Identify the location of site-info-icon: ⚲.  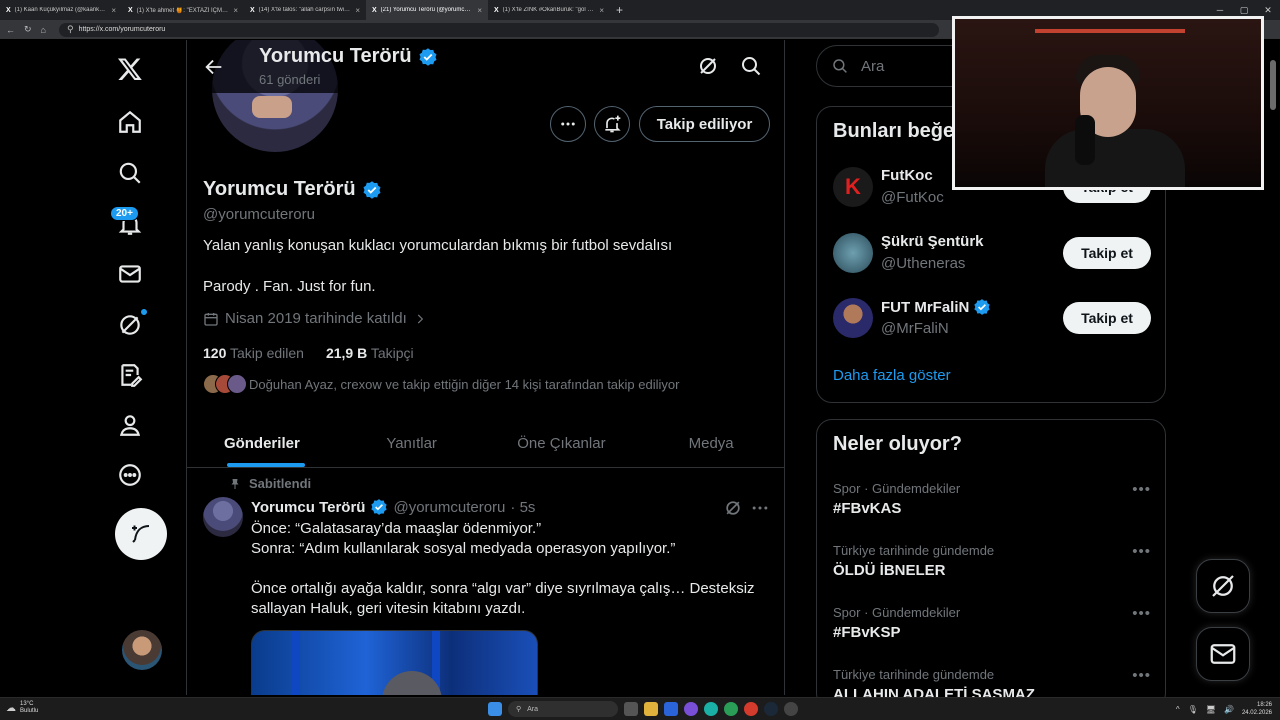
(70, 29).